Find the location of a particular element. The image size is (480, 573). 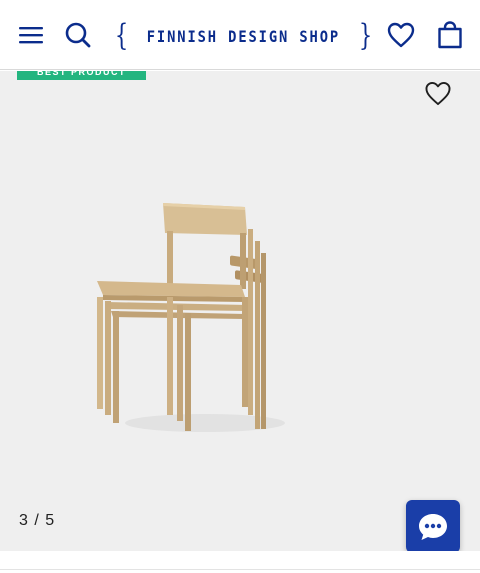

shopping-bag-icon is located at coordinates (450, 35).